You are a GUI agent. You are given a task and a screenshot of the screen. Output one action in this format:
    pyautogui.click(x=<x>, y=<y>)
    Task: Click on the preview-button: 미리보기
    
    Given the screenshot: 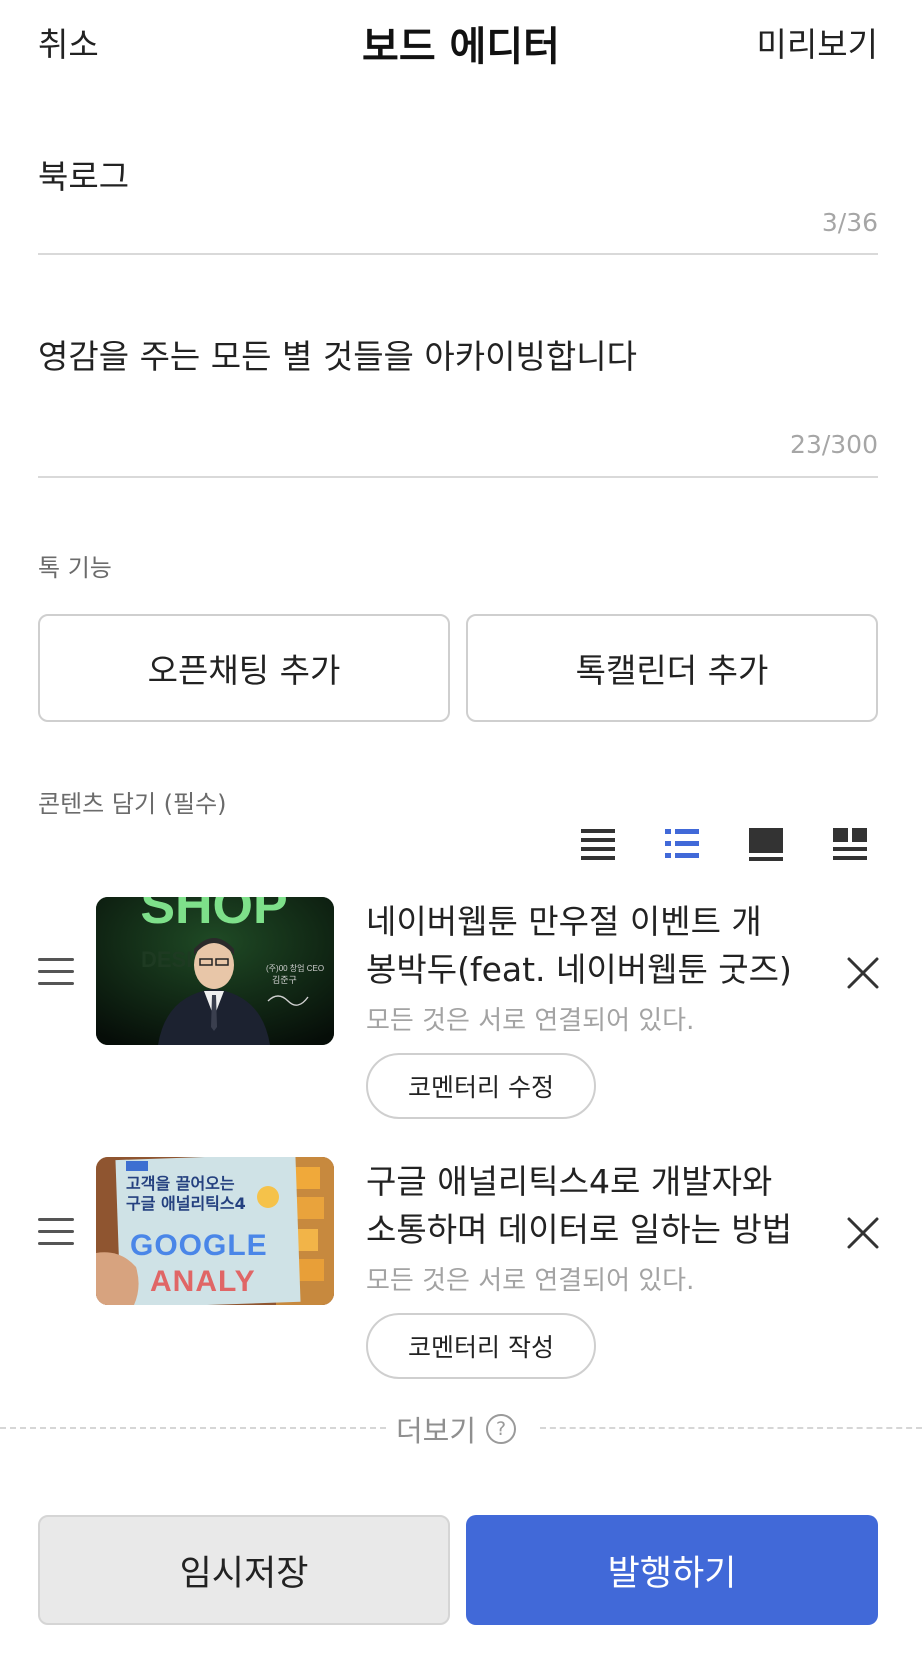 What is the action you would take?
    pyautogui.click(x=817, y=42)
    